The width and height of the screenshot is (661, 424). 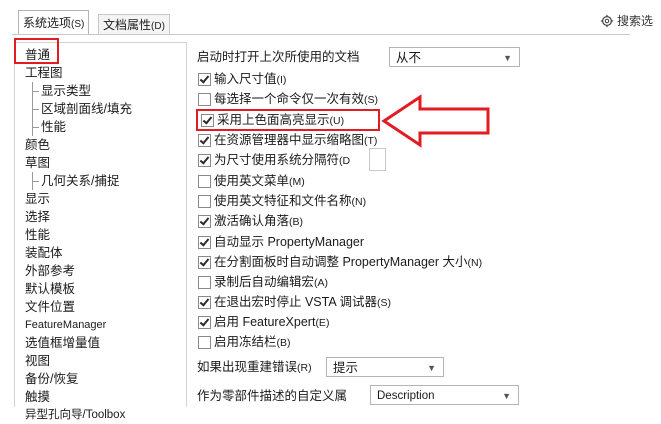 I want to click on option-input-dimension-value: 输入尺寸值(I), so click(x=250, y=79).